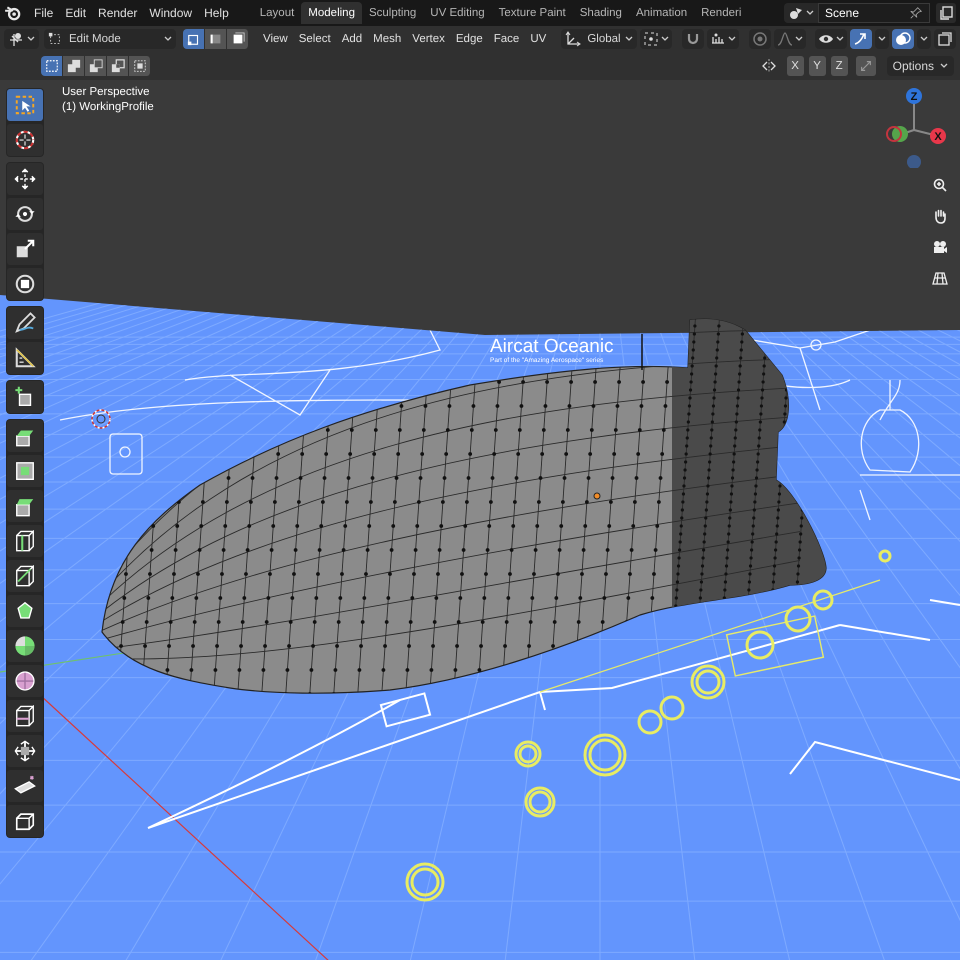 This screenshot has height=960, width=960. I want to click on snap-dropdown, so click(723, 39).